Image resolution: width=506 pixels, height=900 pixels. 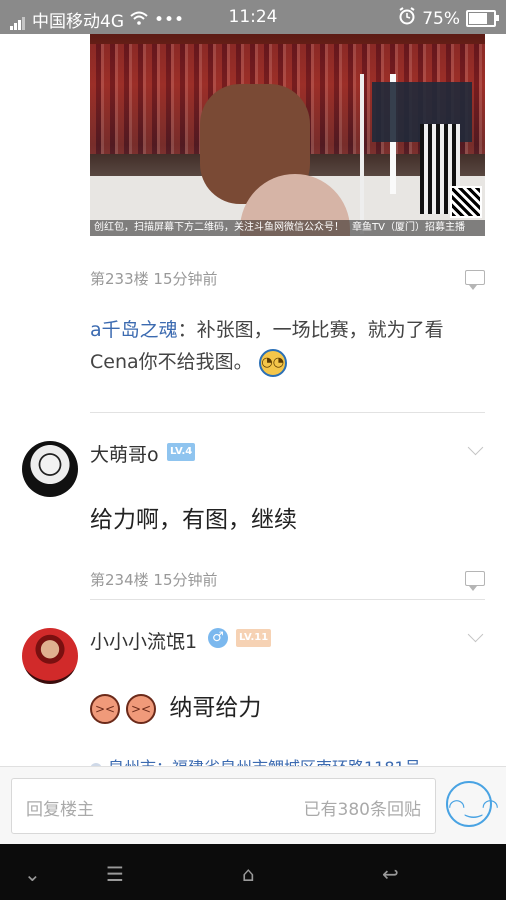 I want to click on username: 小小小流氓1, so click(x=143, y=640).